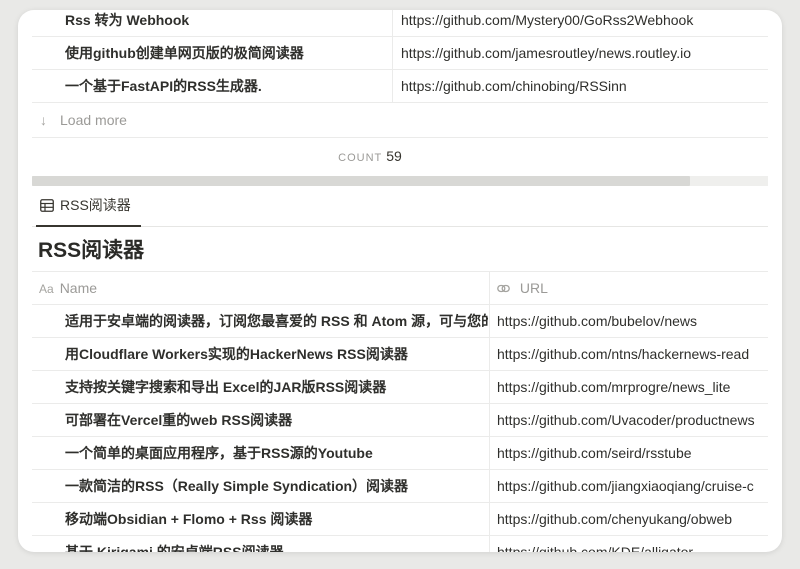  Describe the element at coordinates (230, 86) in the screenshot. I see `row-name: 一个基于FastAPI的RSS生成器.` at that location.